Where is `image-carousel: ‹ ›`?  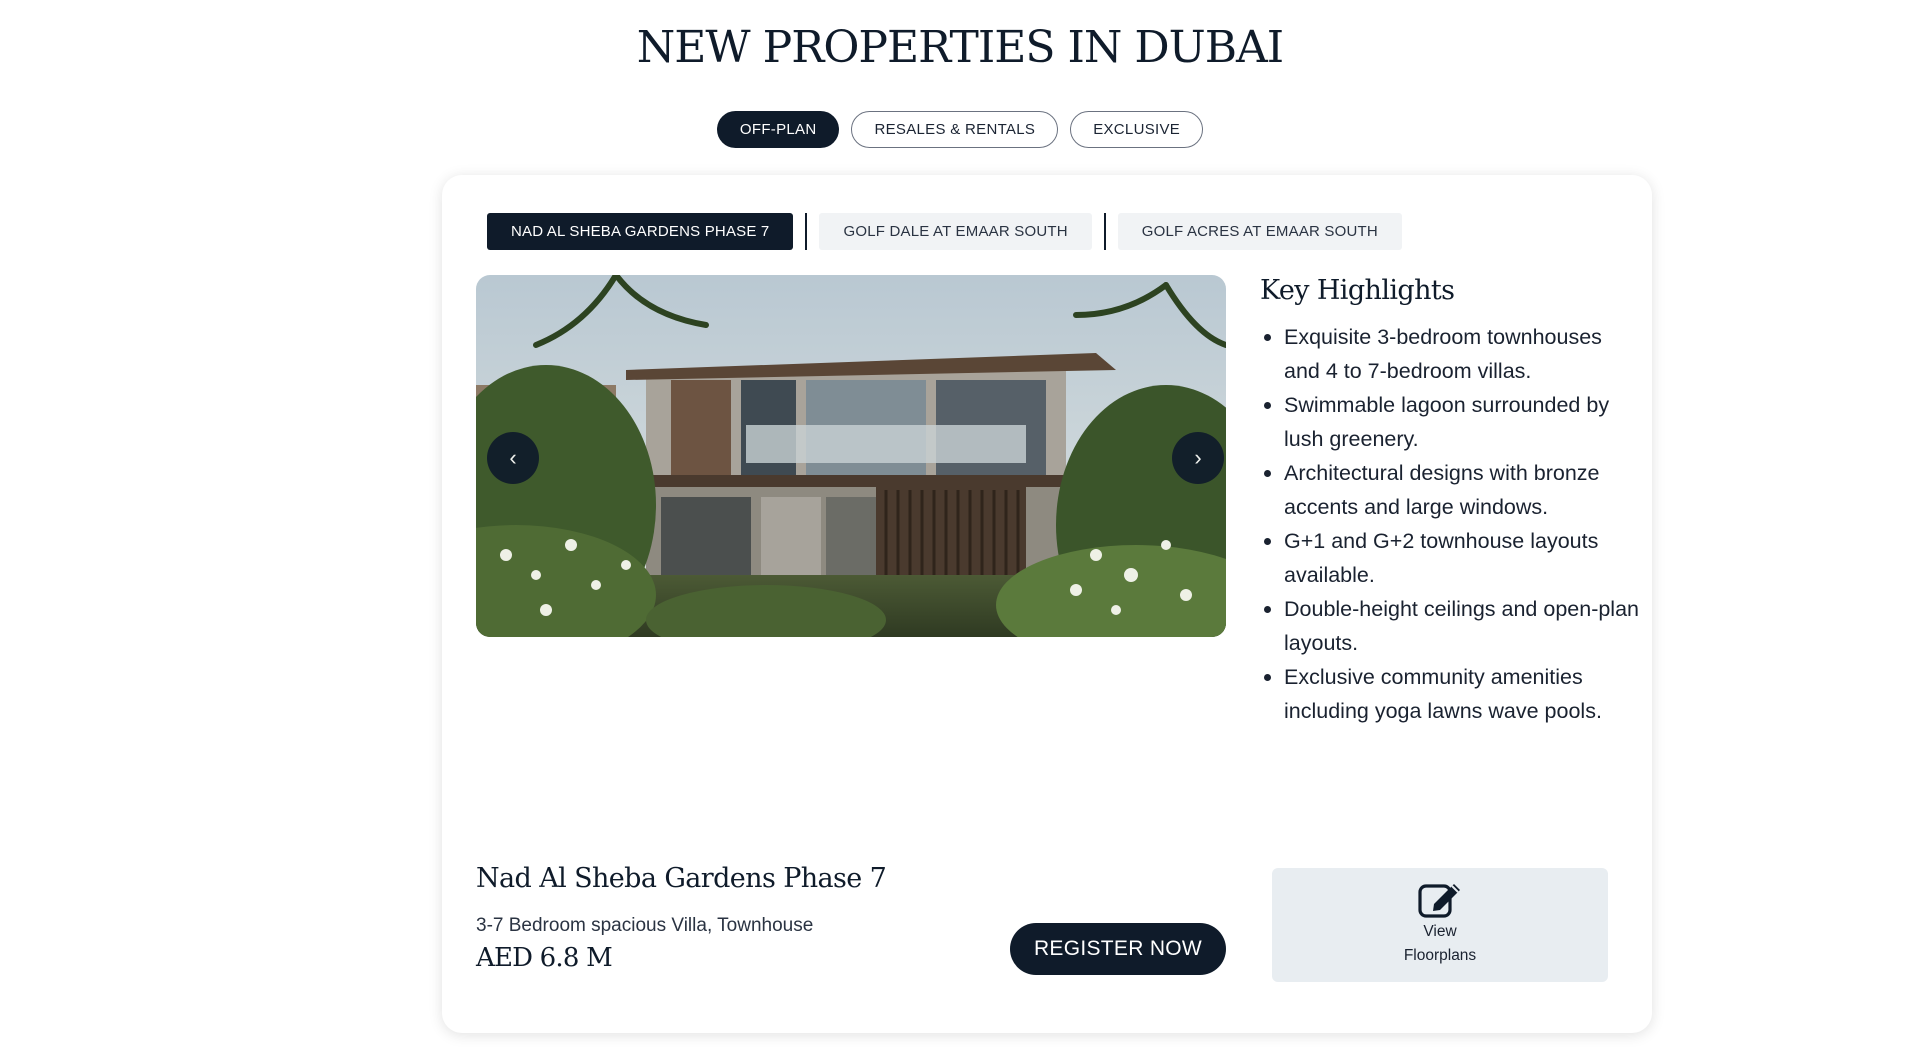 image-carousel: ‹ › is located at coordinates (851, 456).